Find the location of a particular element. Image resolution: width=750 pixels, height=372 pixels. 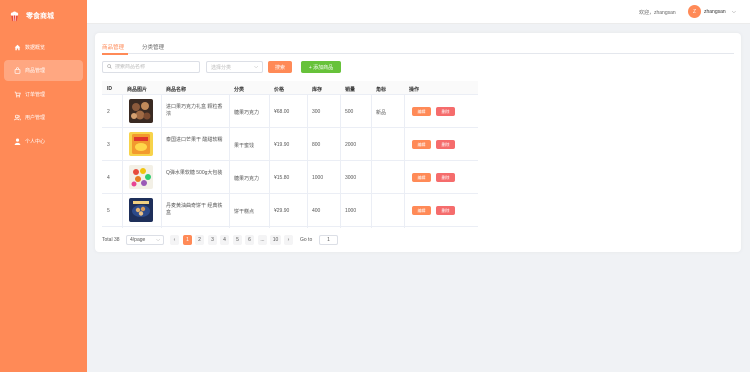

table-header: ID 商品图片 商品名称 分类 价格 库存 销量 角标 操作 is located at coordinates (290, 88).